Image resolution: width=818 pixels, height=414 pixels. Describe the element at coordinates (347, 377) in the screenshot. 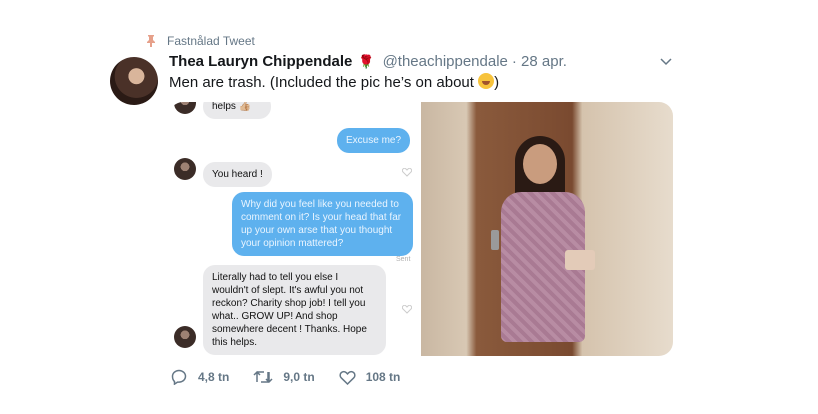

I see `like-icon` at that location.